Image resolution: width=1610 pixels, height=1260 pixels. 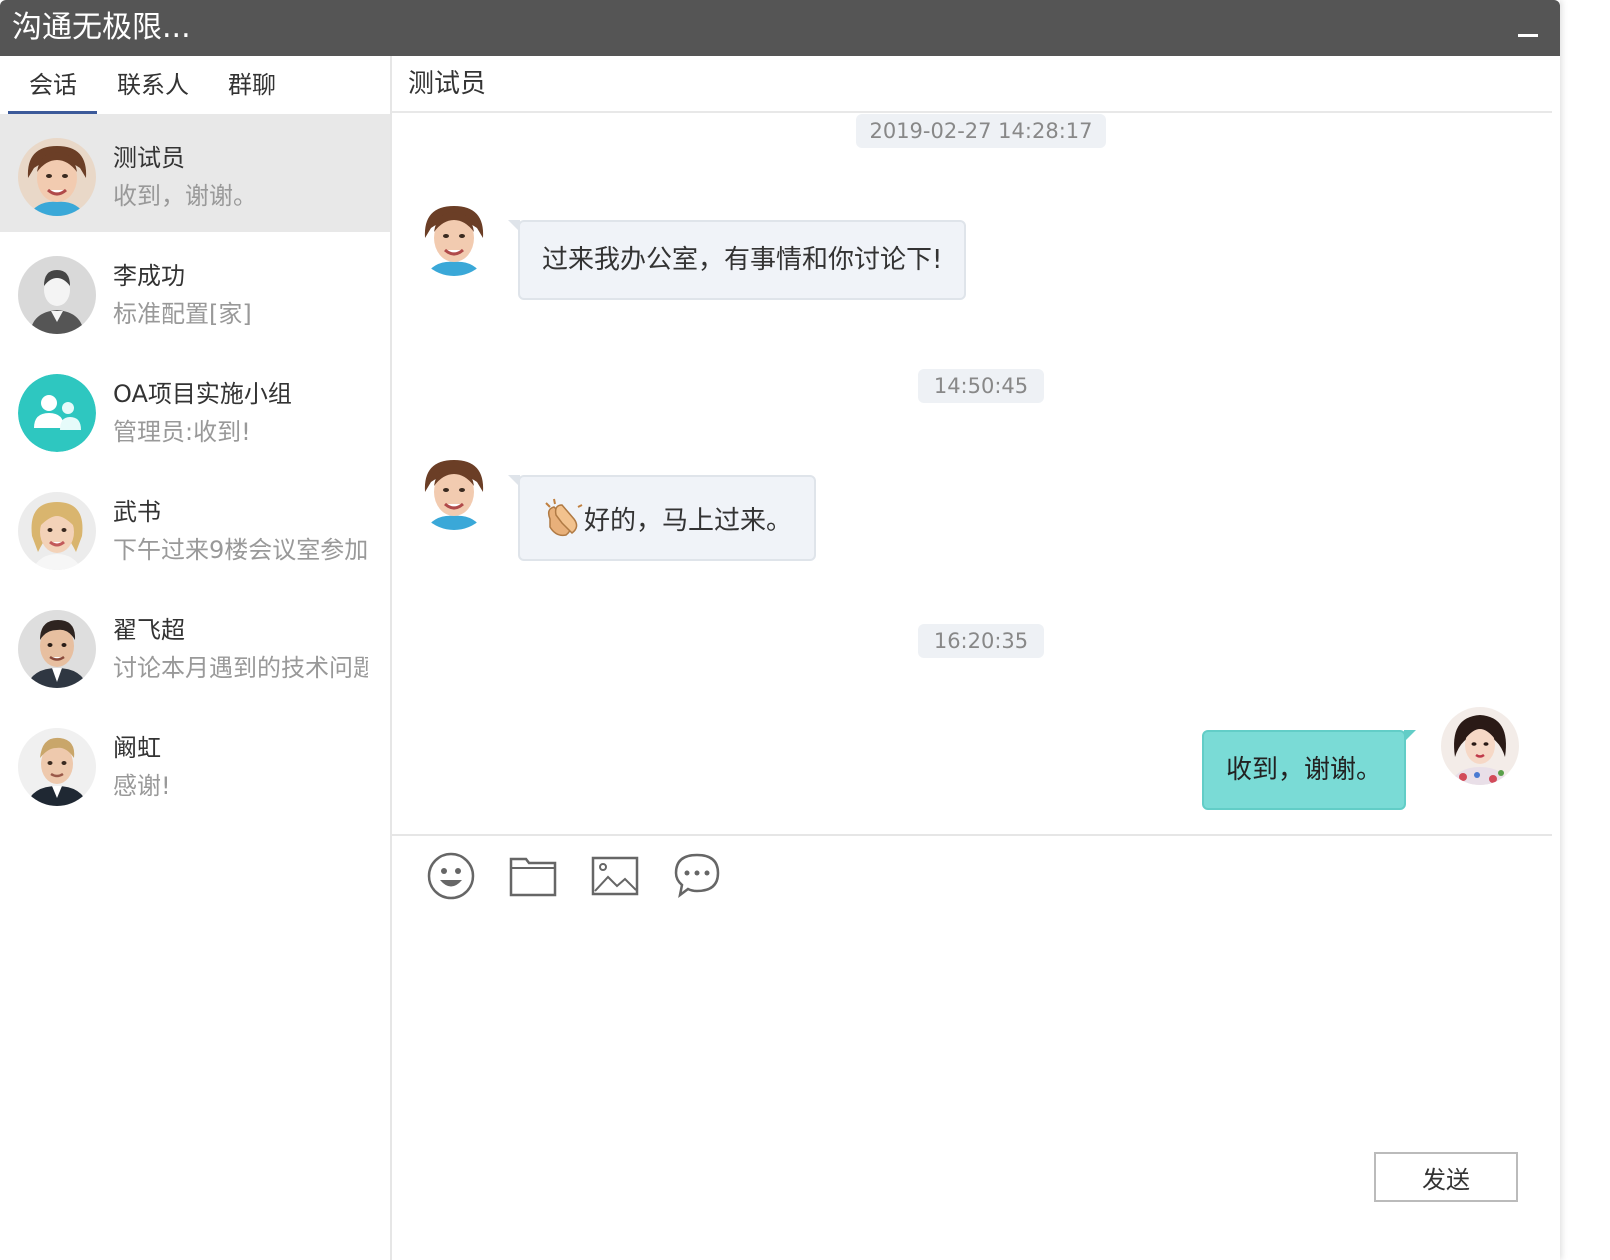 I want to click on conversation-item-oa-group: OA项目实施小组 管理员:收到!, so click(x=195, y=409).